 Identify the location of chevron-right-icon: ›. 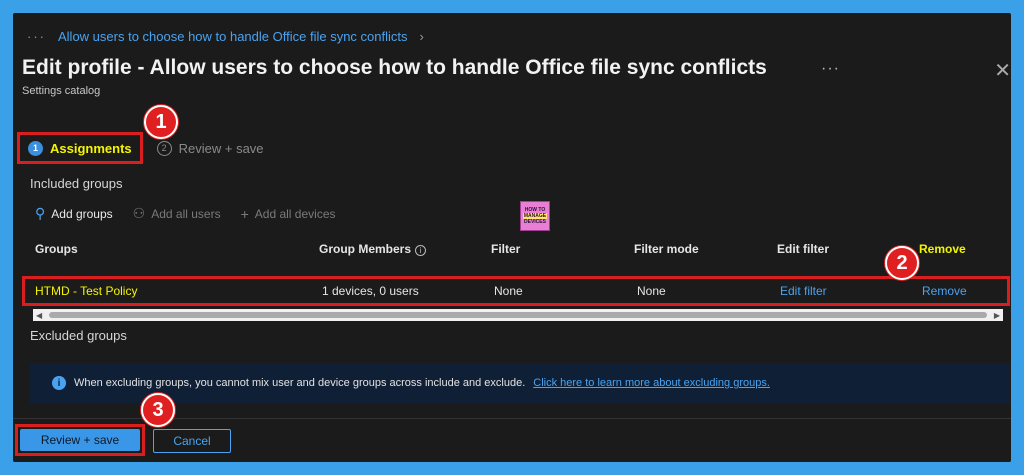
(421, 36).